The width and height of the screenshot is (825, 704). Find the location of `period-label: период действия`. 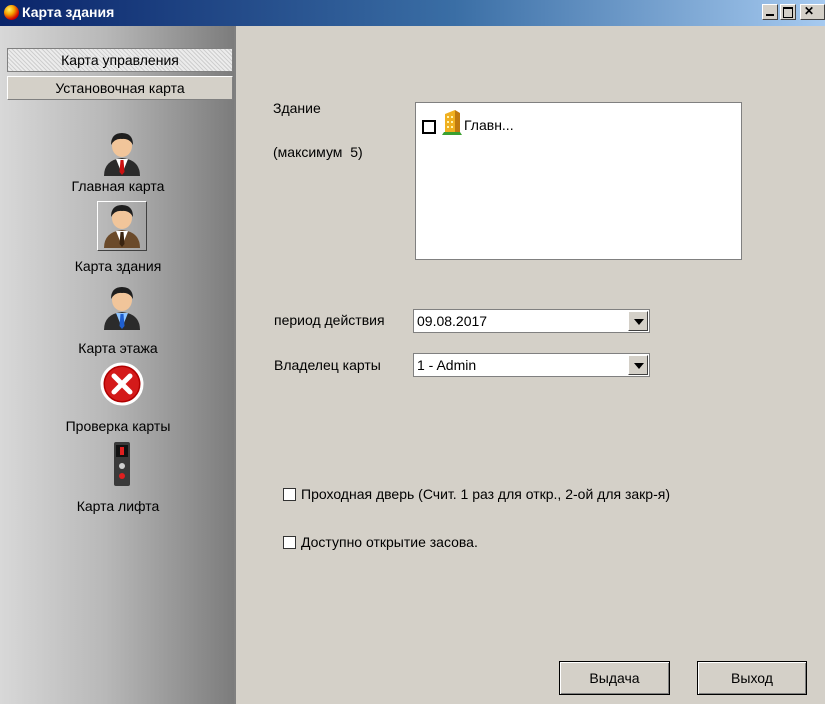

period-label: период действия is located at coordinates (329, 320).